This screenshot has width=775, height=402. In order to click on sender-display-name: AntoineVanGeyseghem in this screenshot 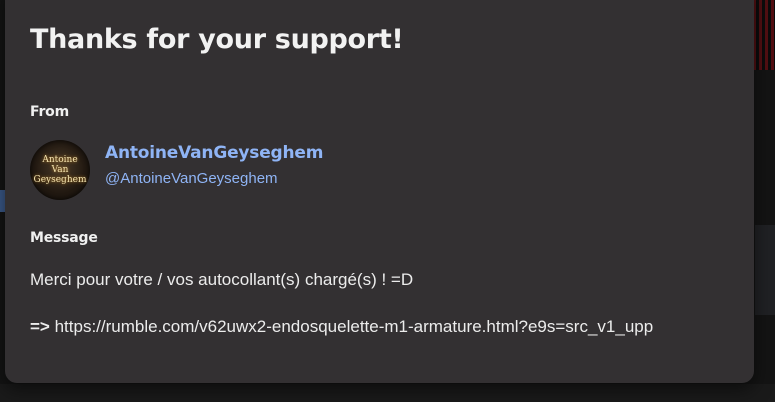, I will do `click(214, 153)`.